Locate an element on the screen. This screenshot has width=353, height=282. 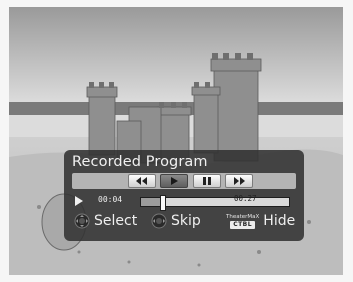
key-hints: Select Skip TheaterMaX CTBL Hide is located at coordinates (188, 225).